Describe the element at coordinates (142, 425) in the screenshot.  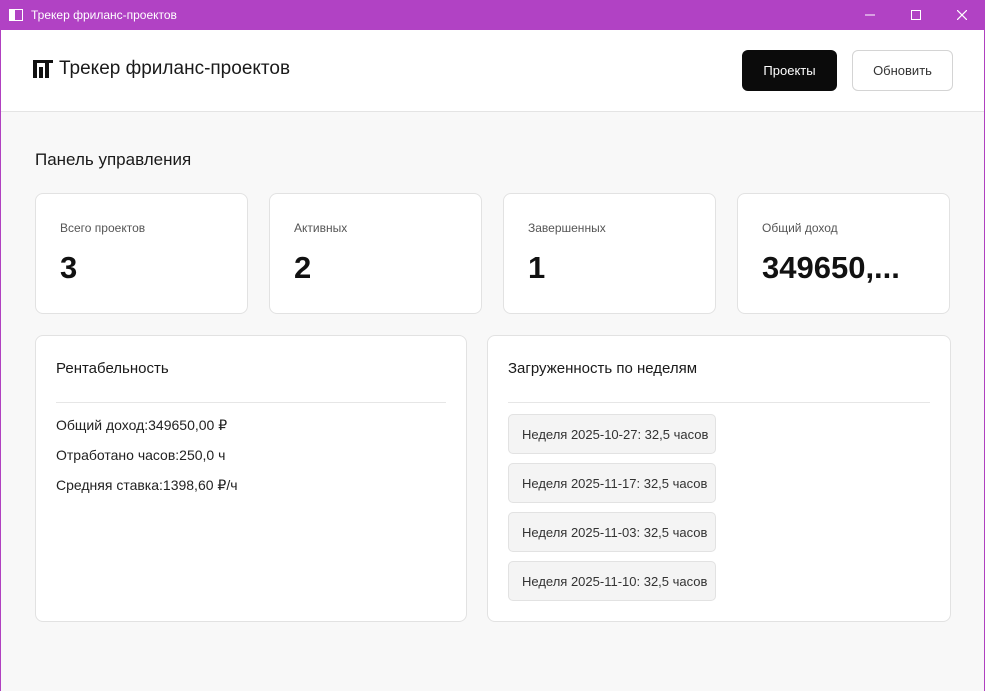
I see `metric-total-income: Общий доход:349650,00 ₽` at that location.